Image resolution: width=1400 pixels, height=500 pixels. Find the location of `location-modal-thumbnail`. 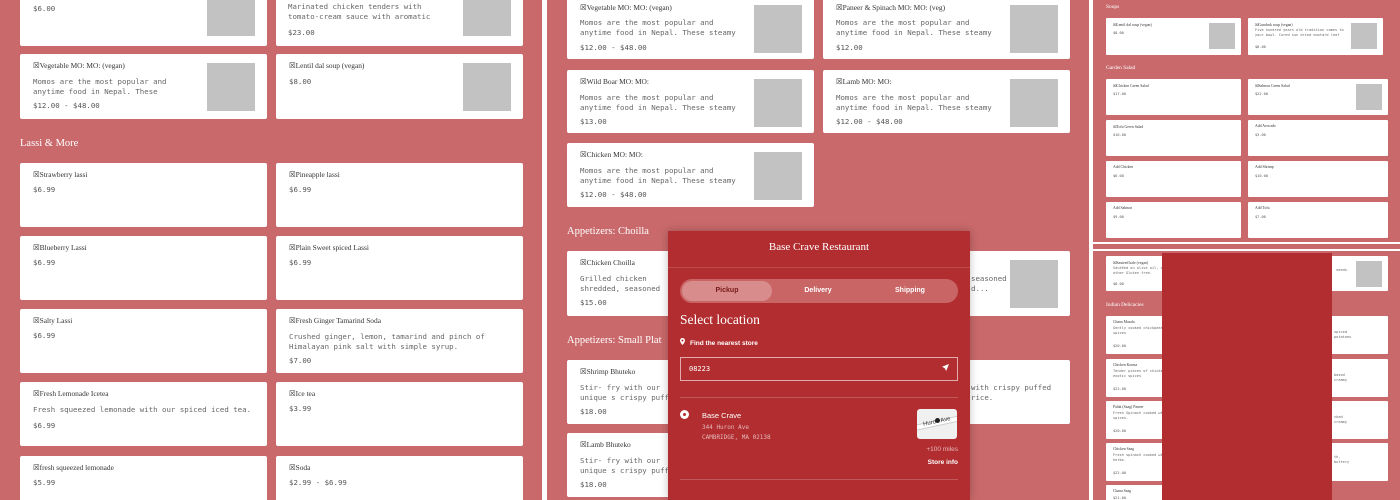

location-modal-thumbnail is located at coordinates (1247, 376).